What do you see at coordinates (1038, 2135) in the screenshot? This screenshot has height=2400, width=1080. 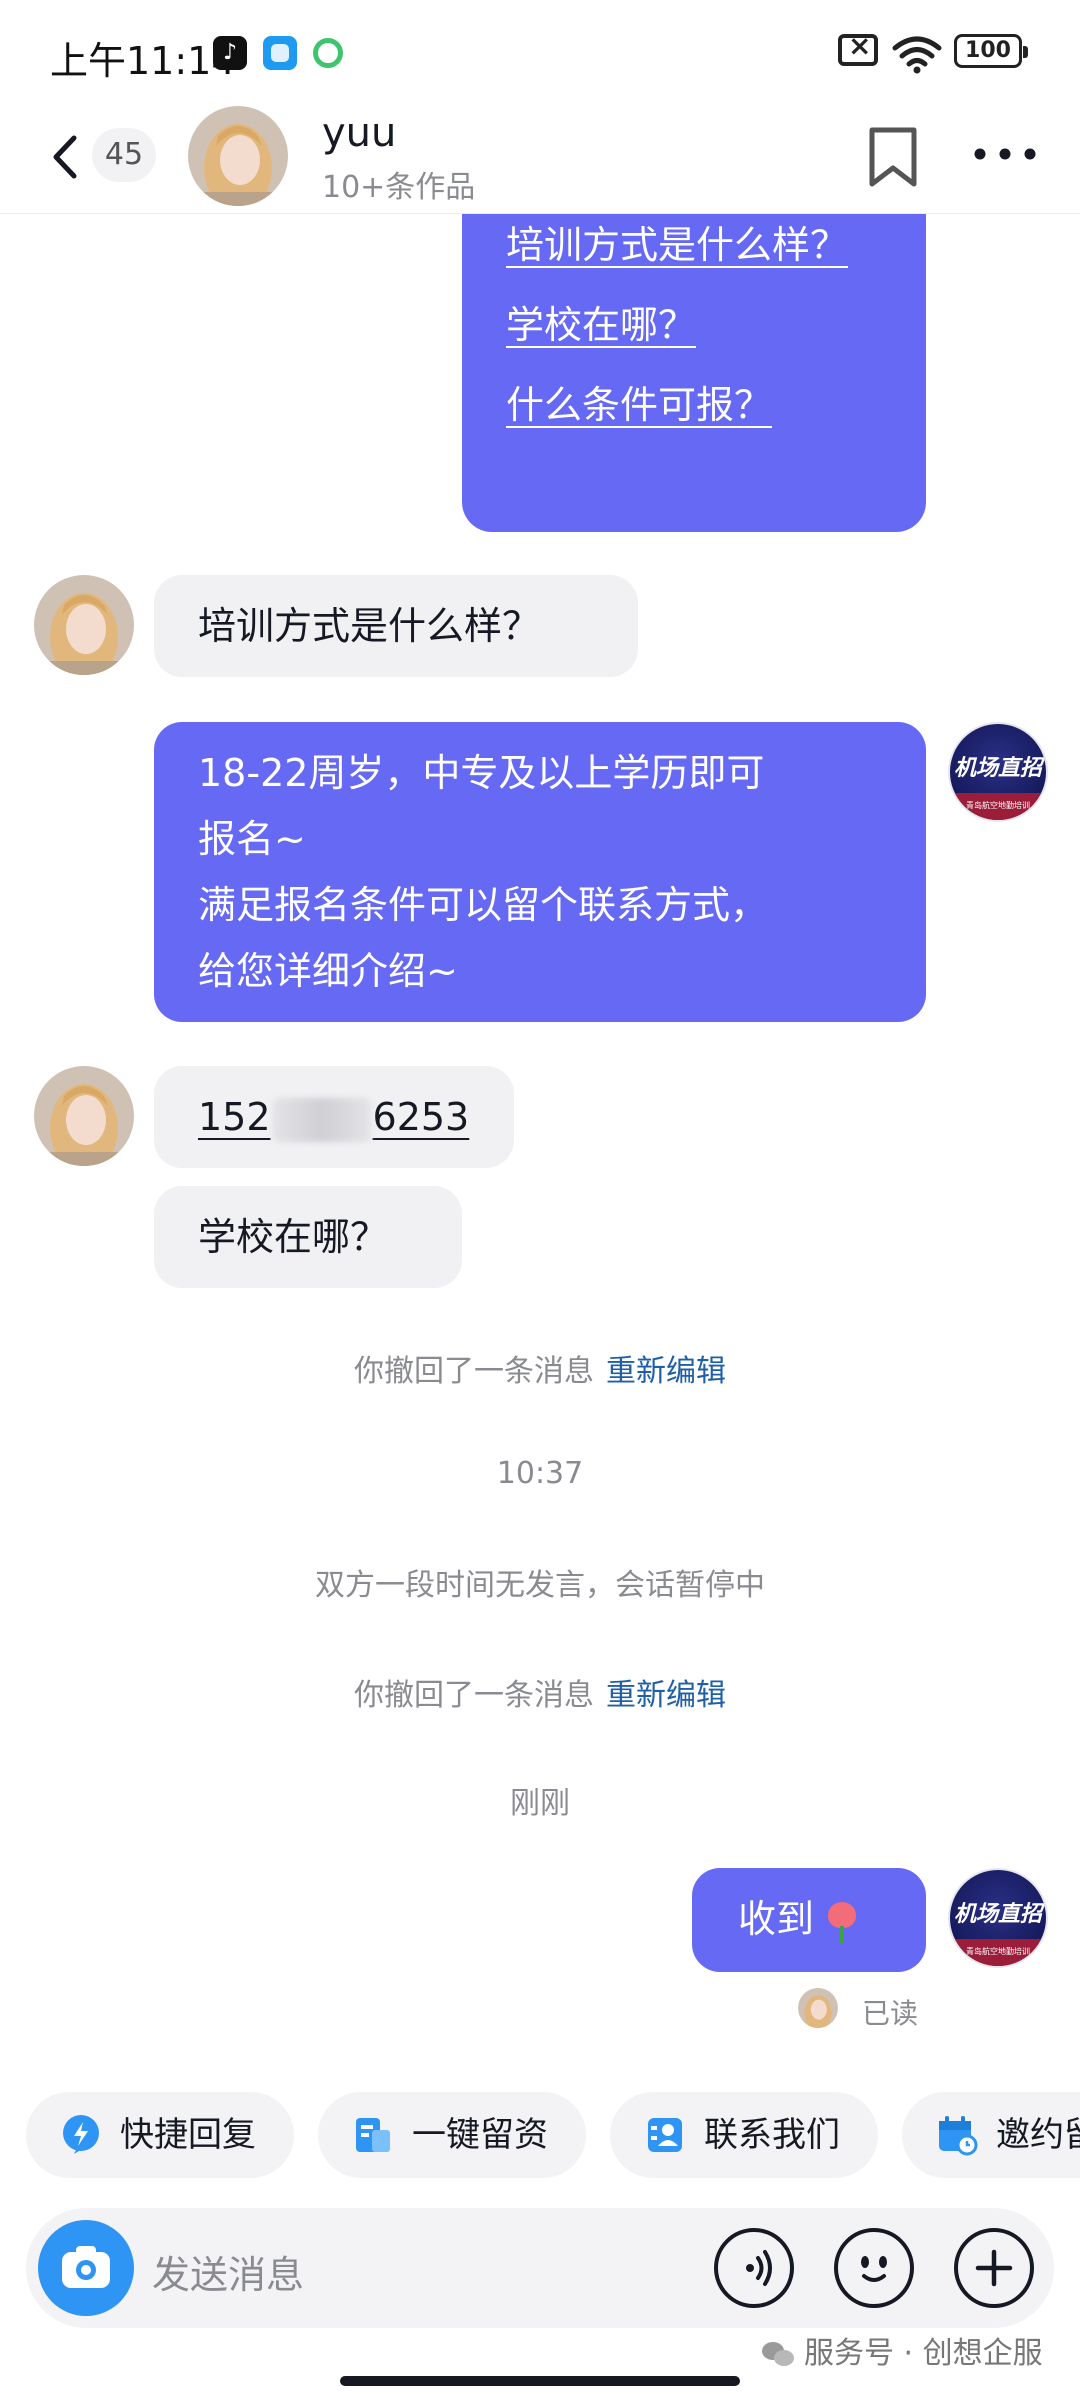 I see `chip-label: 邀约留` at bounding box center [1038, 2135].